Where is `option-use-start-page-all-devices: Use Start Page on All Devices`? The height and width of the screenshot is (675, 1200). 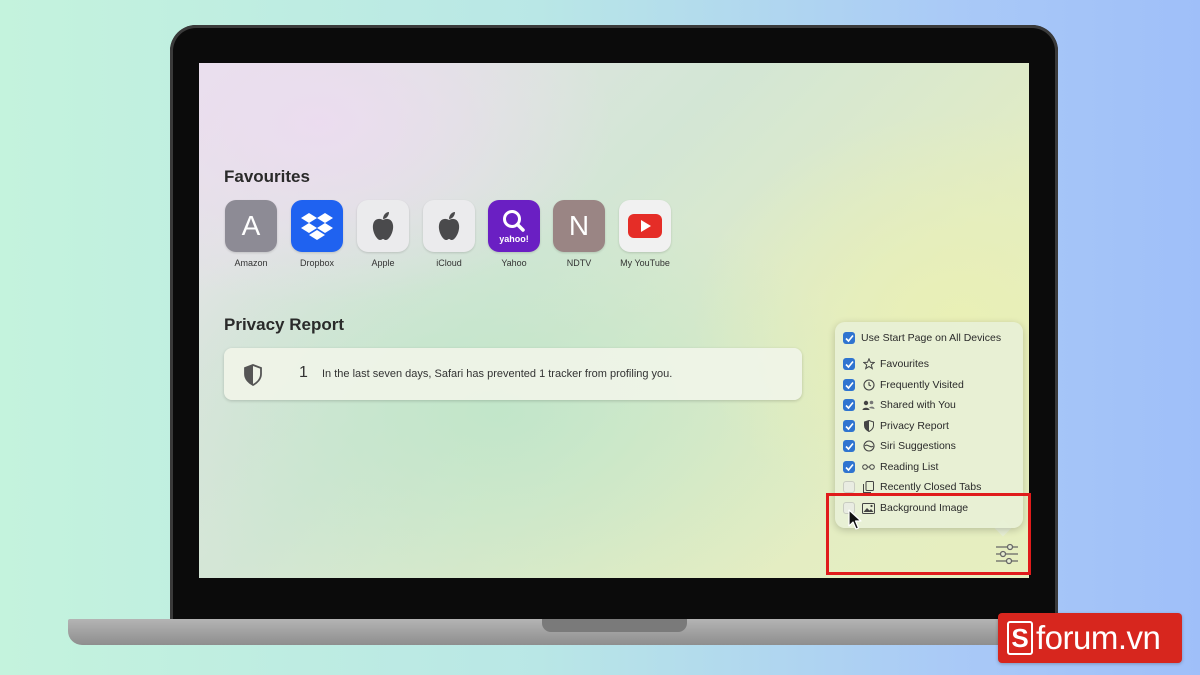
option-use-start-page-all-devices: Use Start Page on All Devices is located at coordinates (922, 338).